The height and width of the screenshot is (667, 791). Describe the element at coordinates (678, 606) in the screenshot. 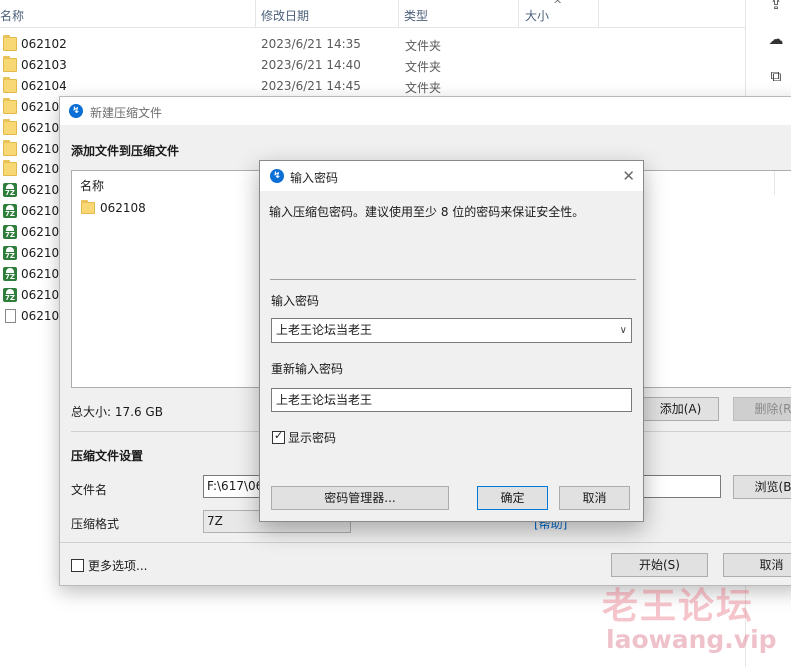

I see `watermark-cn: 老王论坛` at that location.